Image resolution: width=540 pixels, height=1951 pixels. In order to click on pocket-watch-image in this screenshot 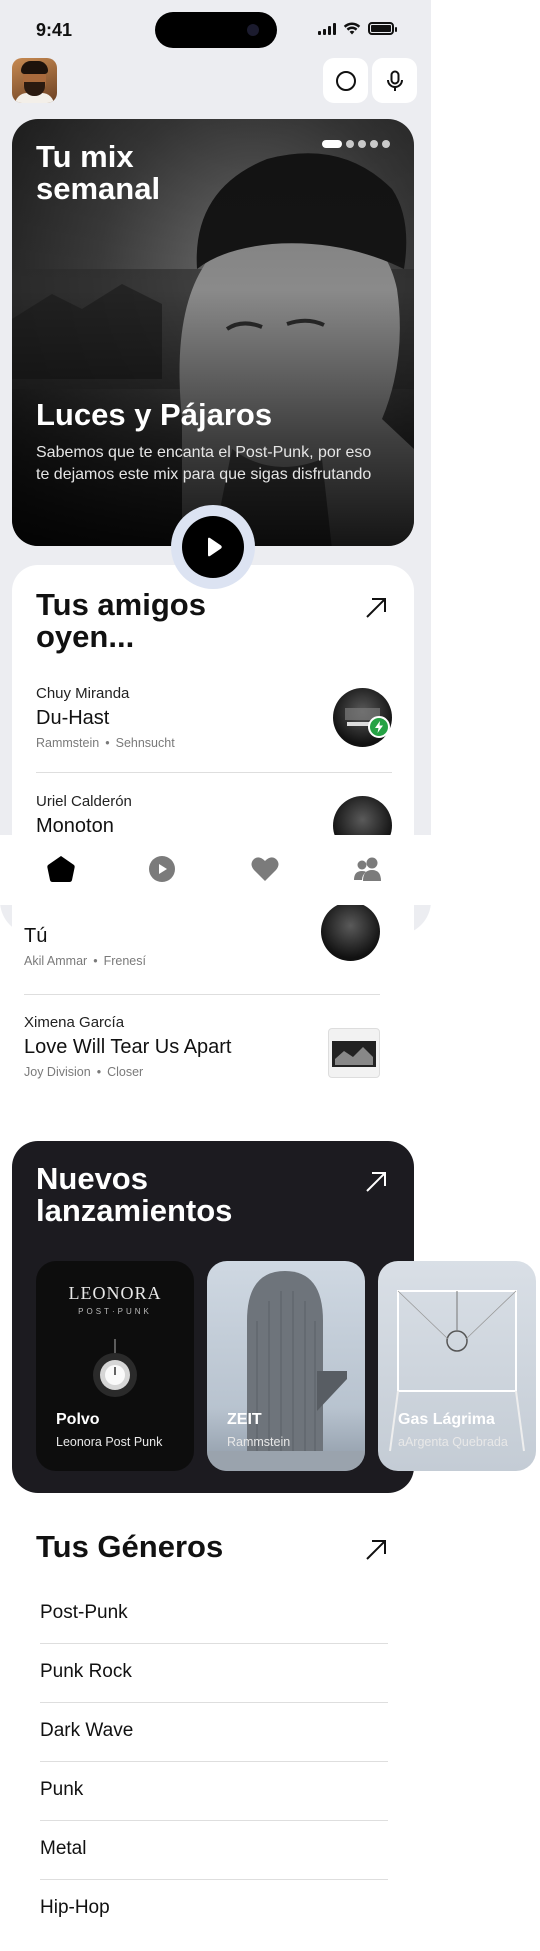, I will do `click(115, 1368)`.